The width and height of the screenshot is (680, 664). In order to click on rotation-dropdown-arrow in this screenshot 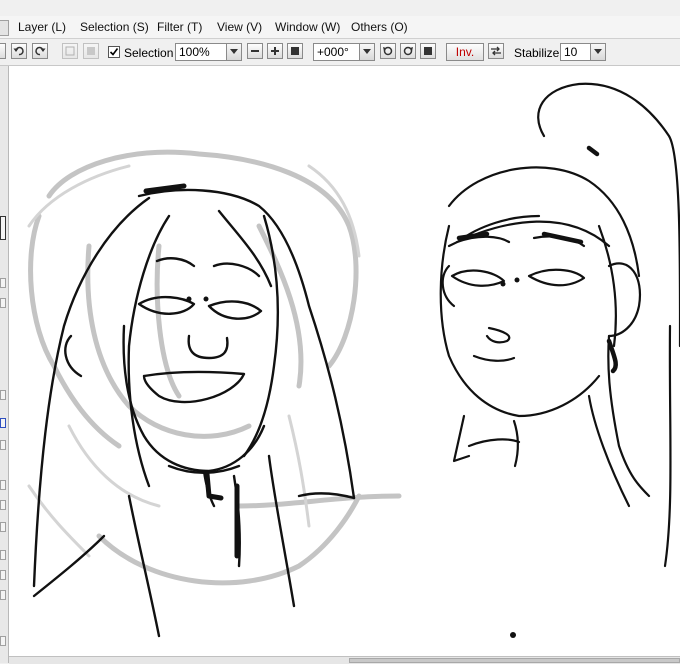, I will do `click(366, 52)`.